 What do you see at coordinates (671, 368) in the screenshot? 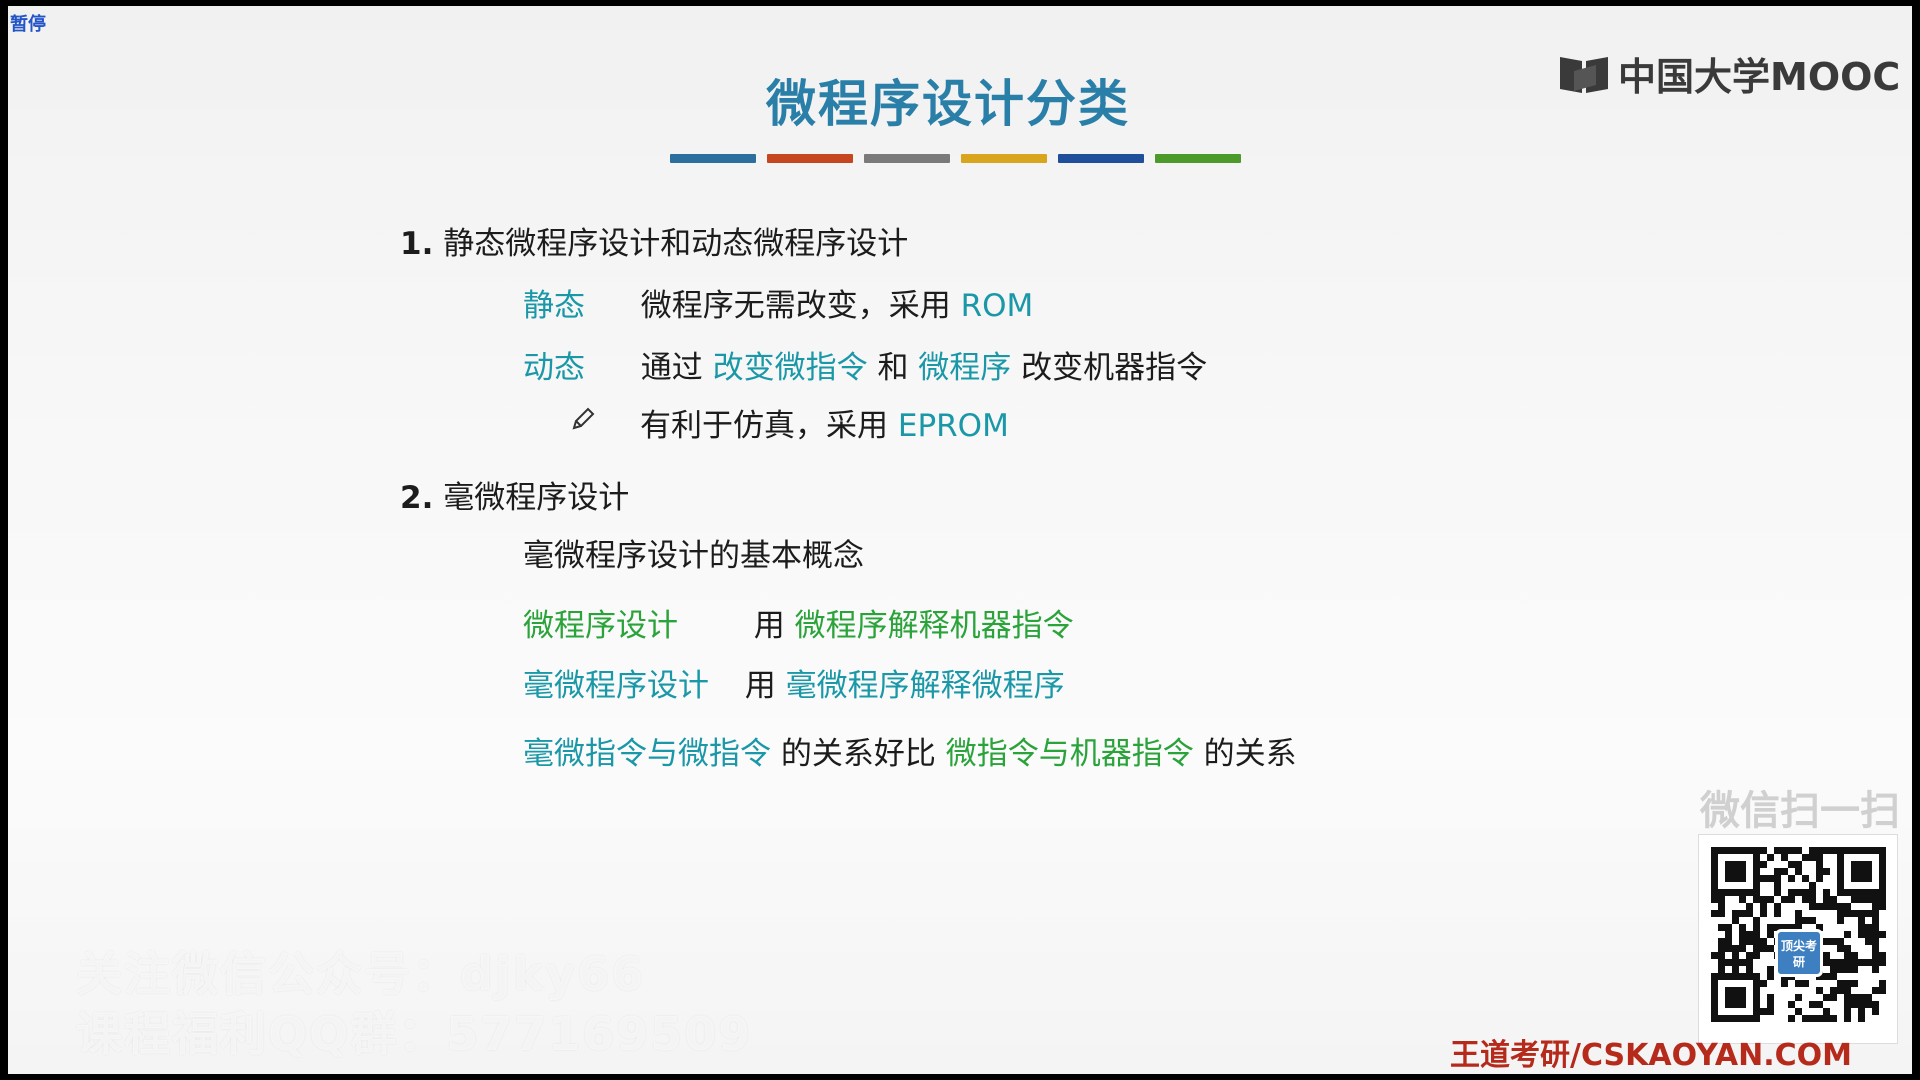
I see `dynamic-via: 通过` at bounding box center [671, 368].